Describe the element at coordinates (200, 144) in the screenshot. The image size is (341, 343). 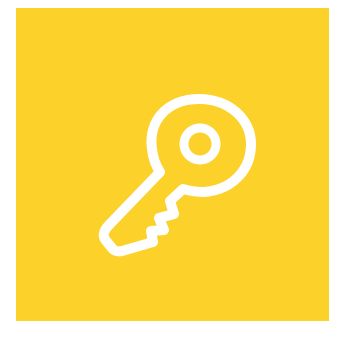
I see `key-hole` at that location.